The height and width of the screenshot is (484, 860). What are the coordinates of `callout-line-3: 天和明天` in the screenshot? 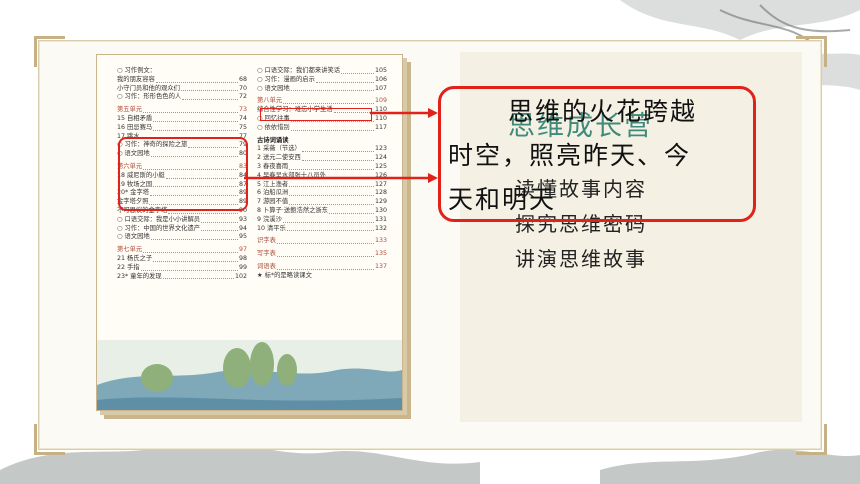 It's located at (502, 199).